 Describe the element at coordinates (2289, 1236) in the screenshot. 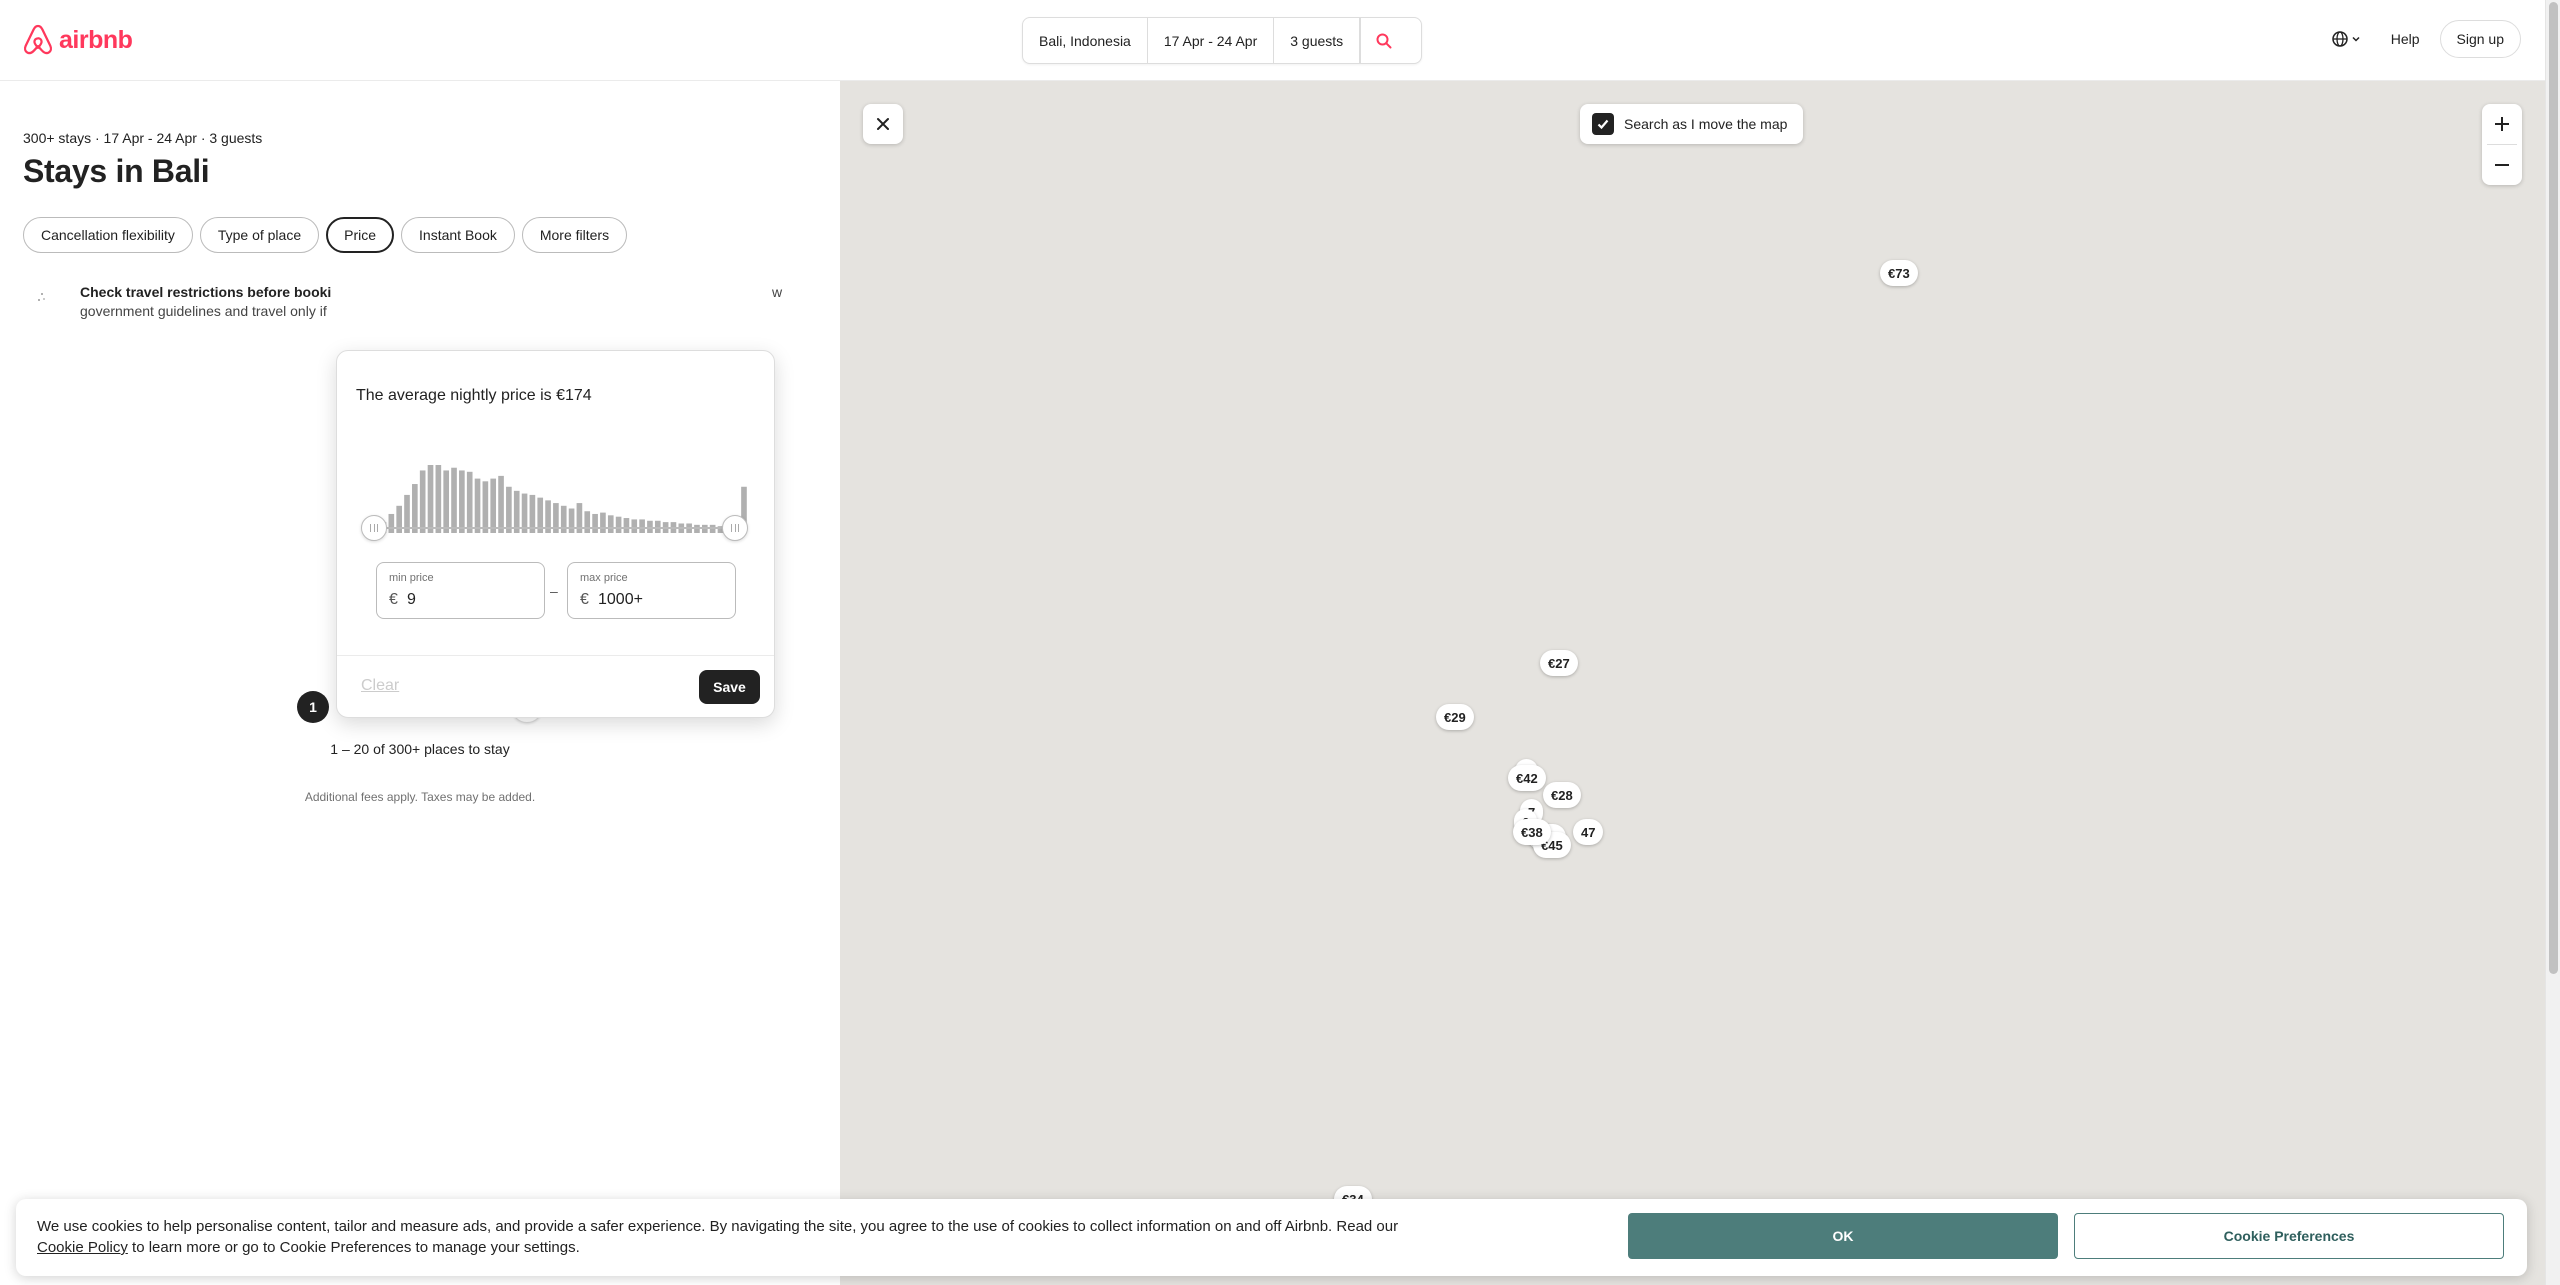

I see `cookie-preferences-button: Cookie Preferences` at that location.